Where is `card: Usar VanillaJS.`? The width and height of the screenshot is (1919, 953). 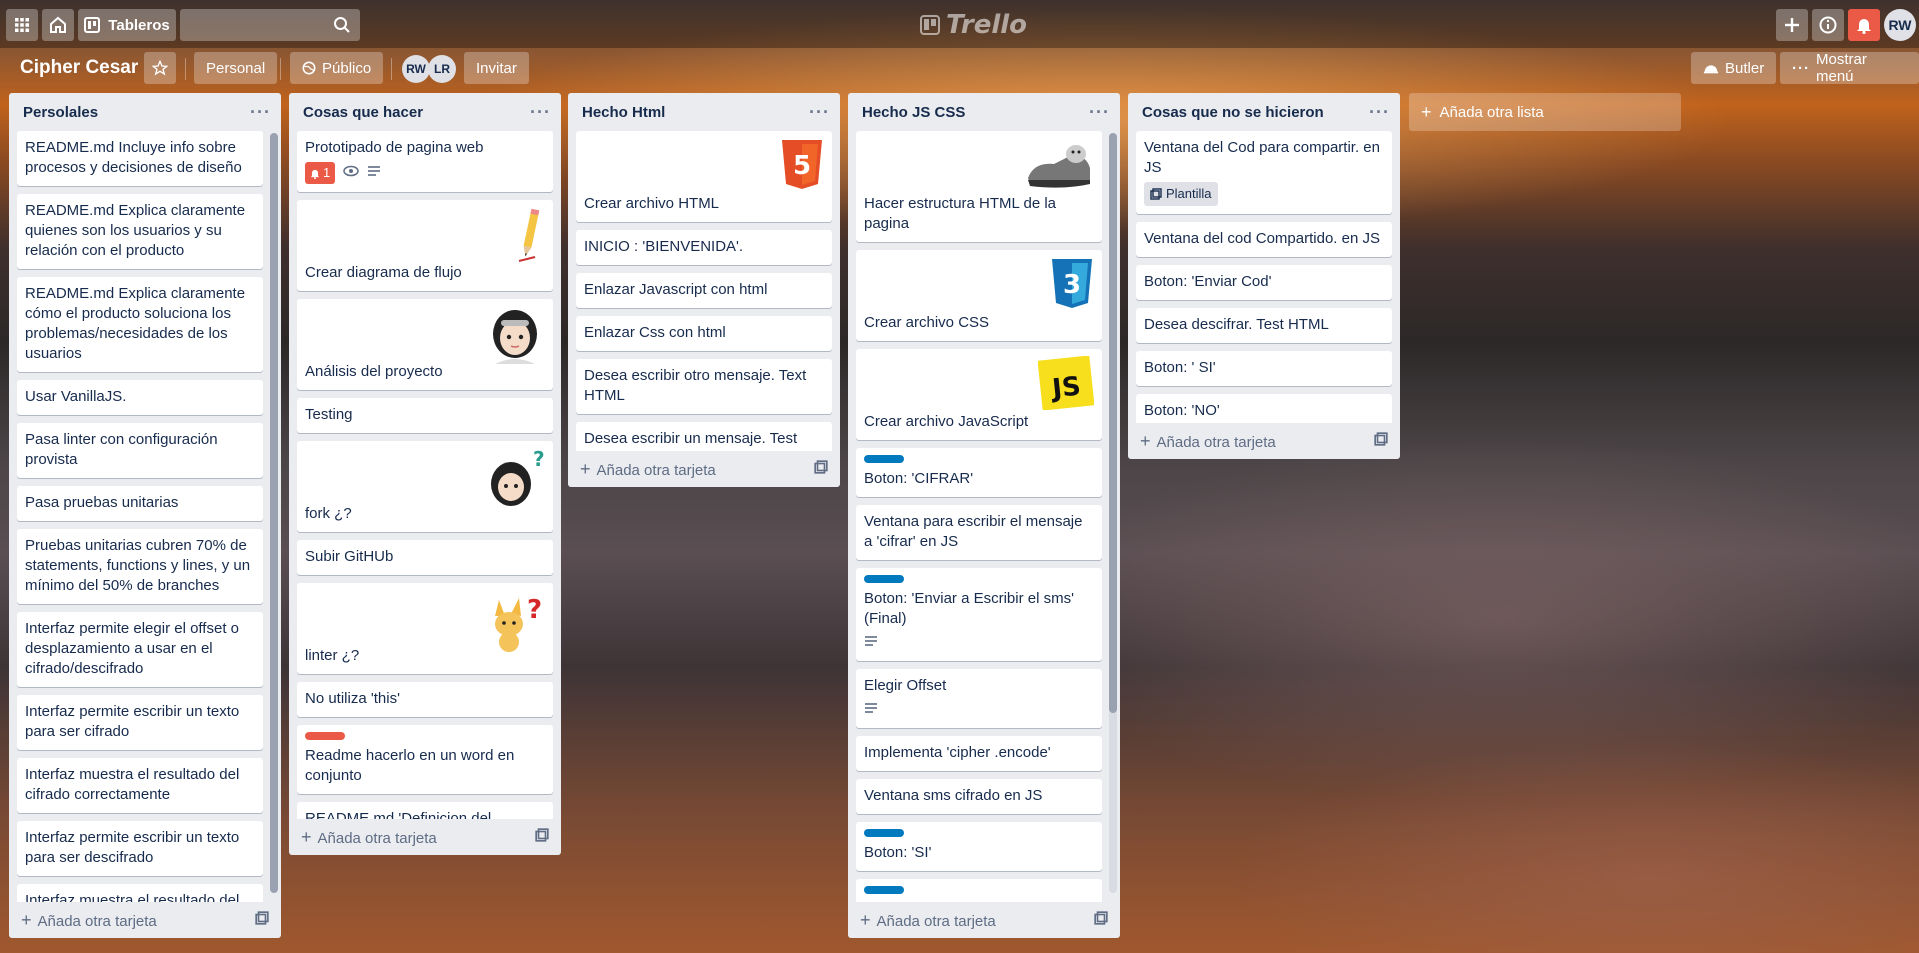
card: Usar VanillaJS. is located at coordinates (140, 397).